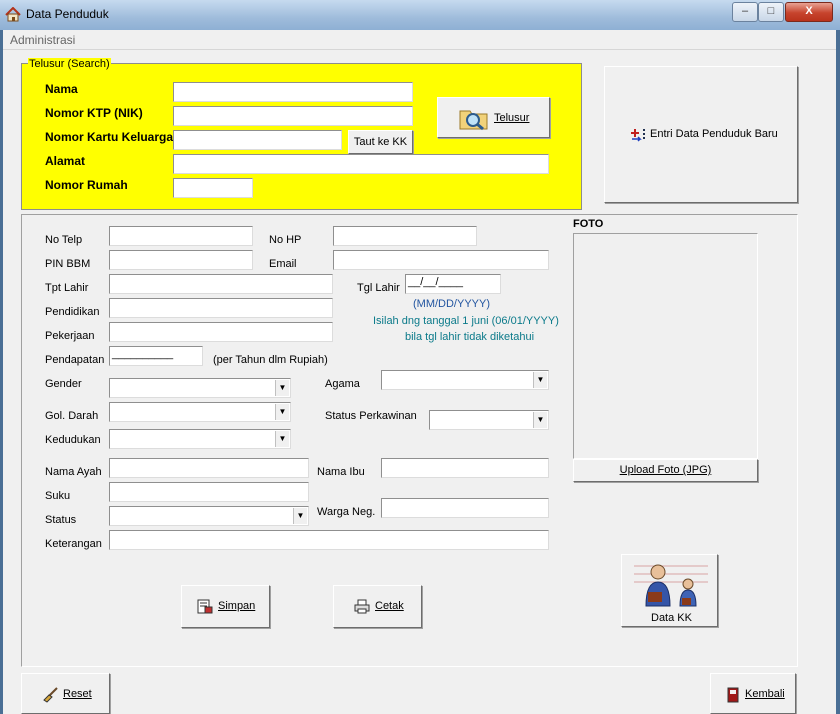 Image resolution: width=840 pixels, height=714 pixels. Describe the element at coordinates (181, 260) in the screenshot. I see `pin-bbm-input` at that location.